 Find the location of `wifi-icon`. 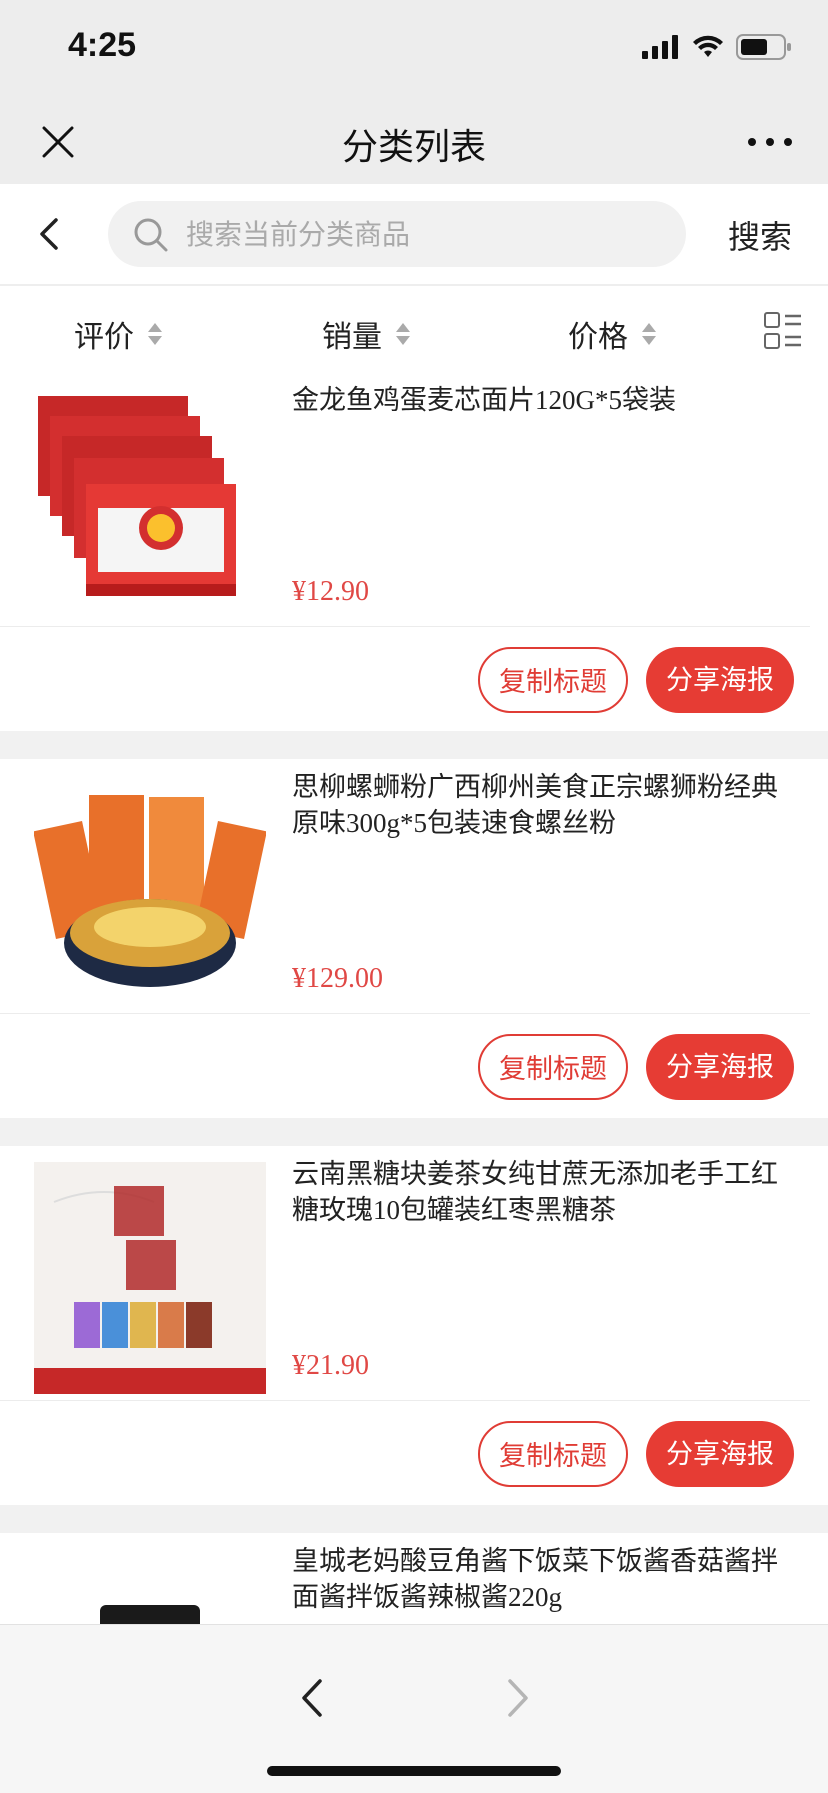

wifi-icon is located at coordinates (708, 46).